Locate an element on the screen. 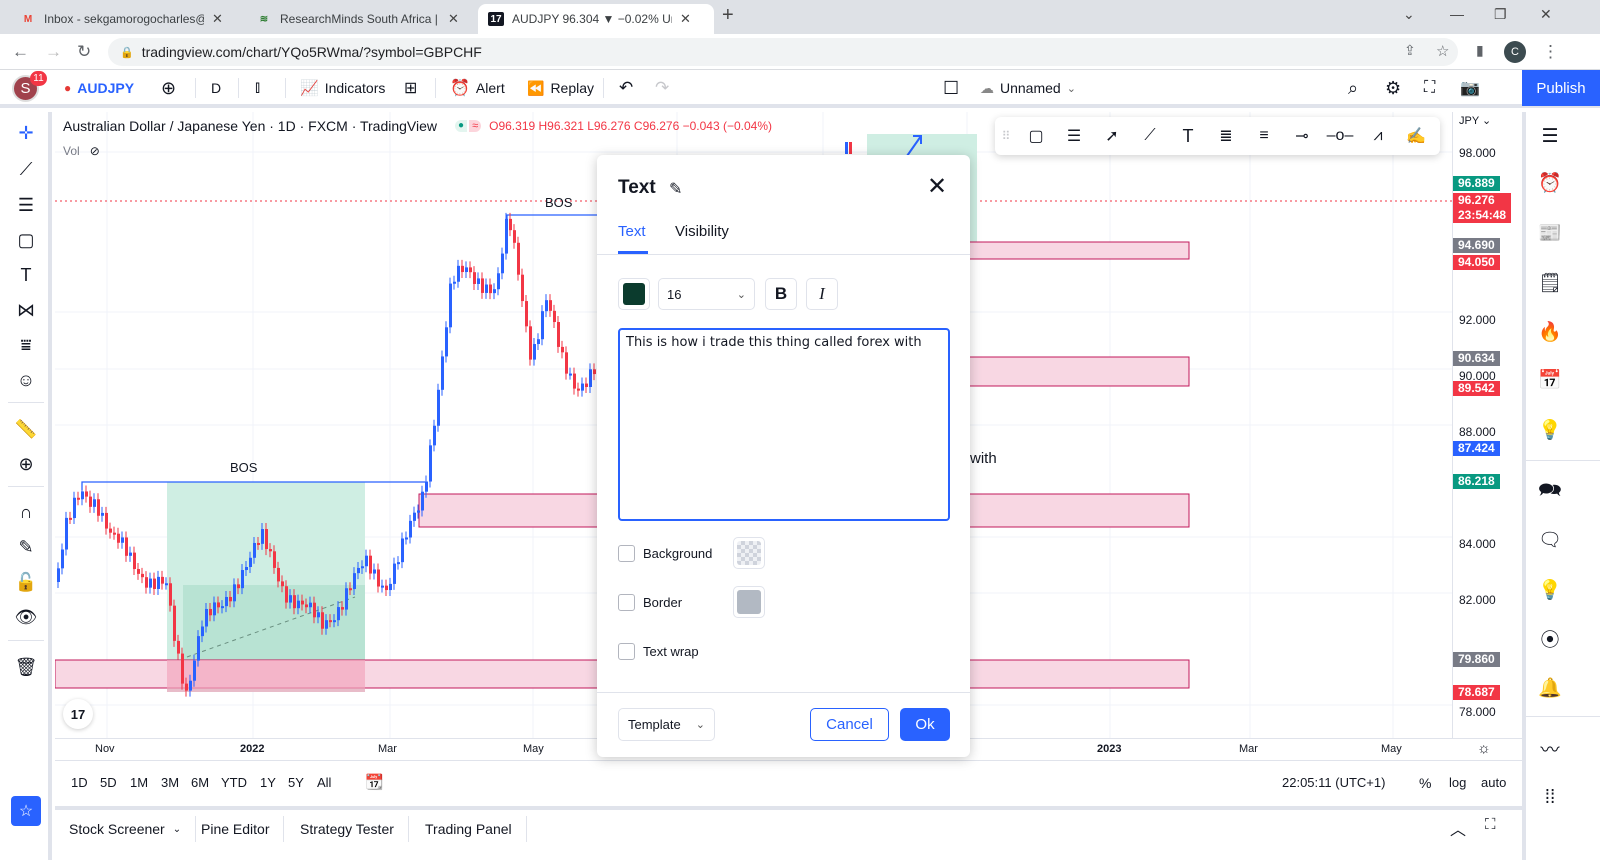 This screenshot has height=860, width=1600. zoom-in-tool: ⊕ is located at coordinates (26, 464).